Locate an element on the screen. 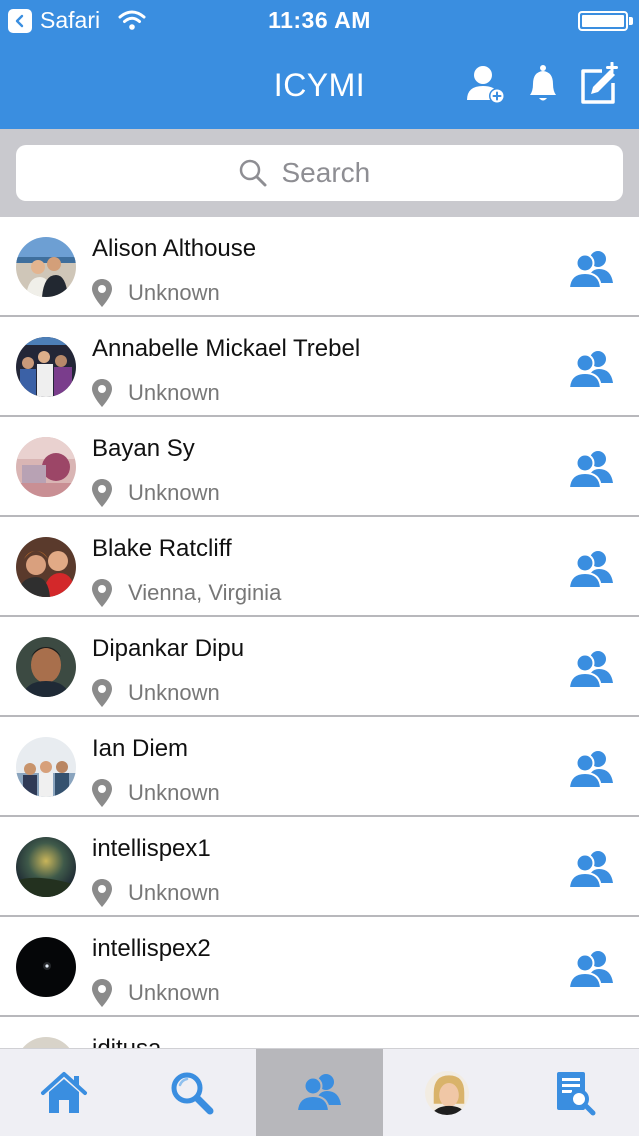 Image resolution: width=639 pixels, height=1136 pixels. compose-button is located at coordinates (599, 84).